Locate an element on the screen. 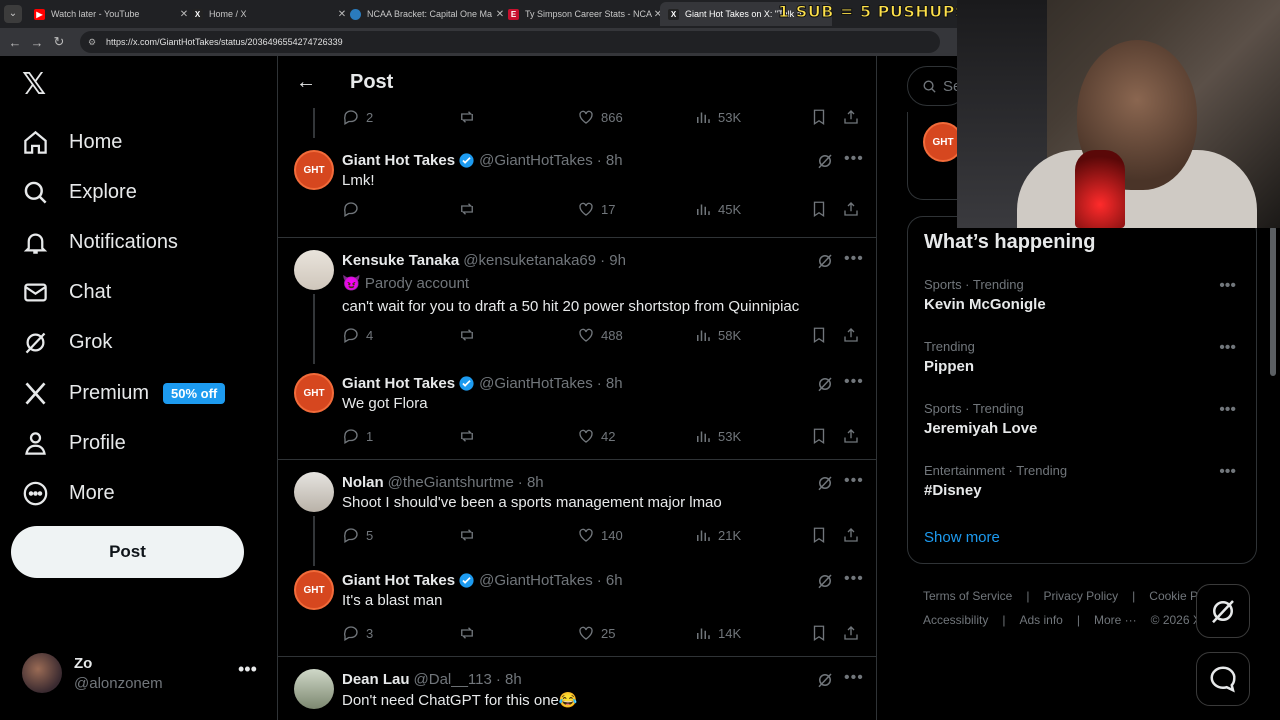  author-name: Kensuke Tanaka is located at coordinates (400, 260).